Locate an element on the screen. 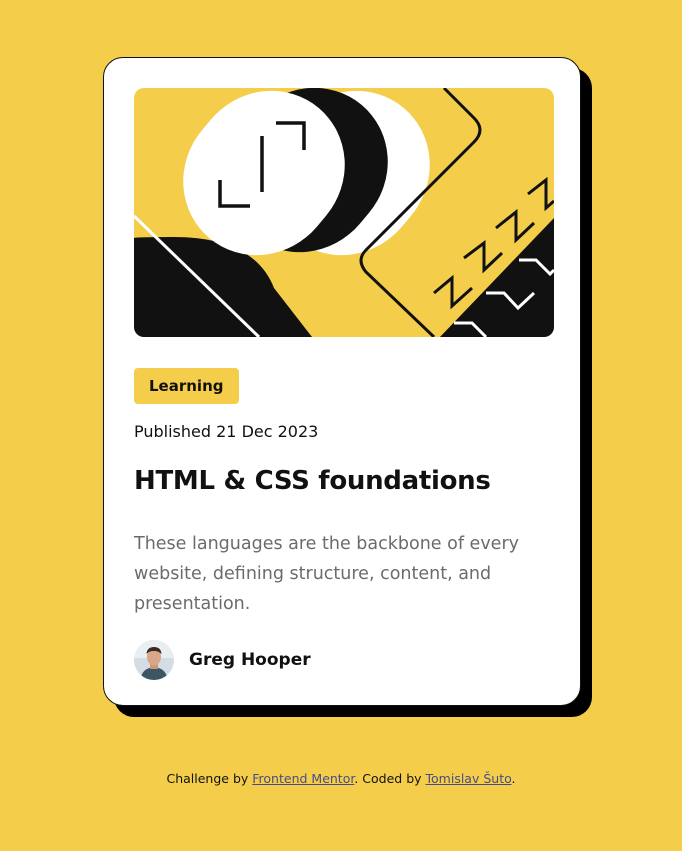  category-tag: Learning is located at coordinates (186, 386).